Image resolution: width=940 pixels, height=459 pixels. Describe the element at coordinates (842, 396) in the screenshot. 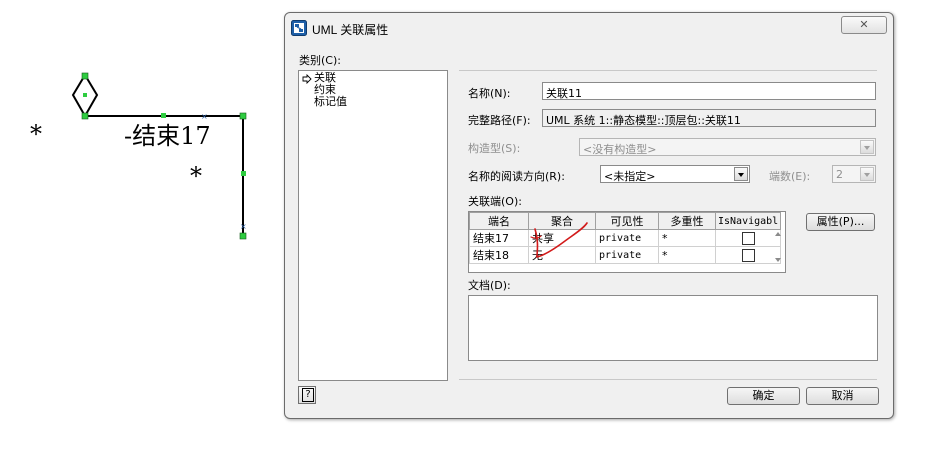

I see `cancel-button: 取消` at that location.